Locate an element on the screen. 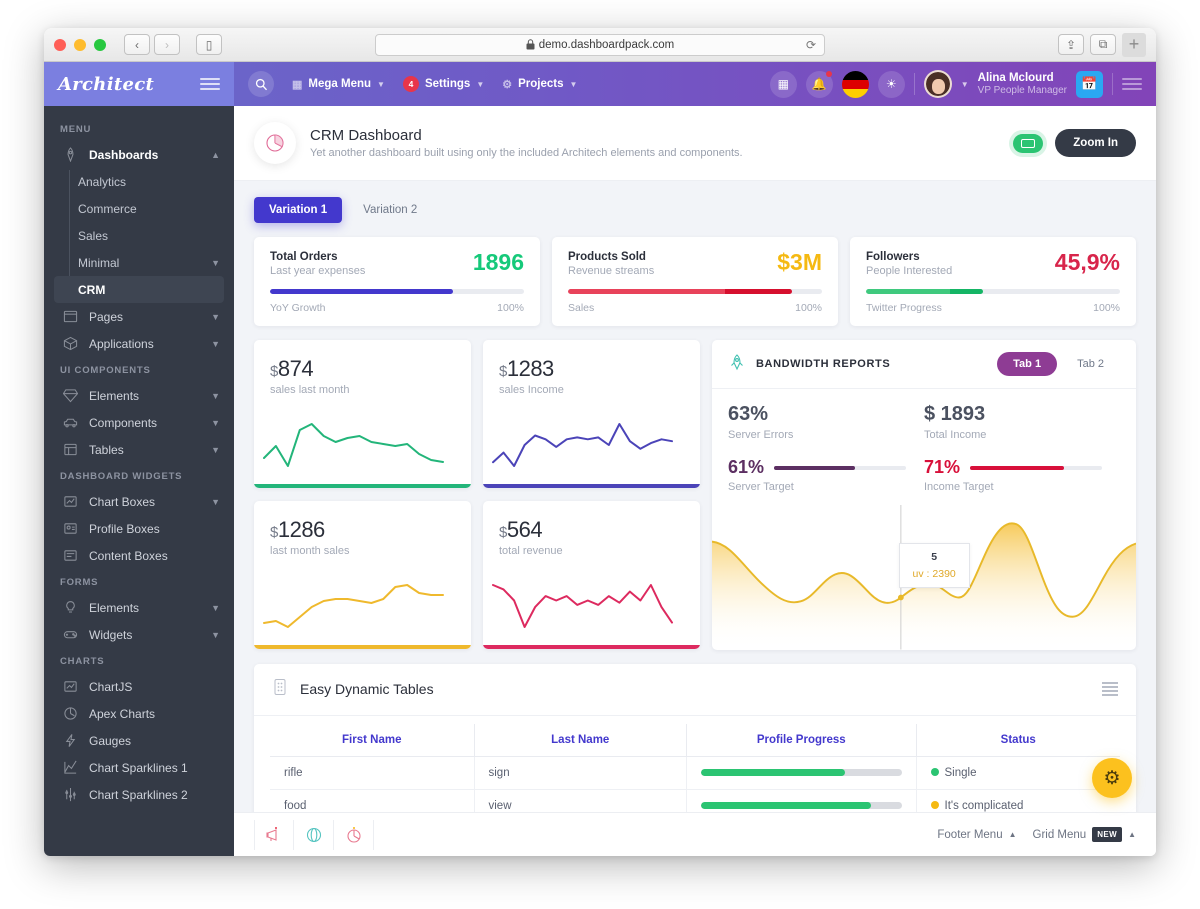 The width and height of the screenshot is (1200, 909). minimize-window-button is located at coordinates (80, 44).